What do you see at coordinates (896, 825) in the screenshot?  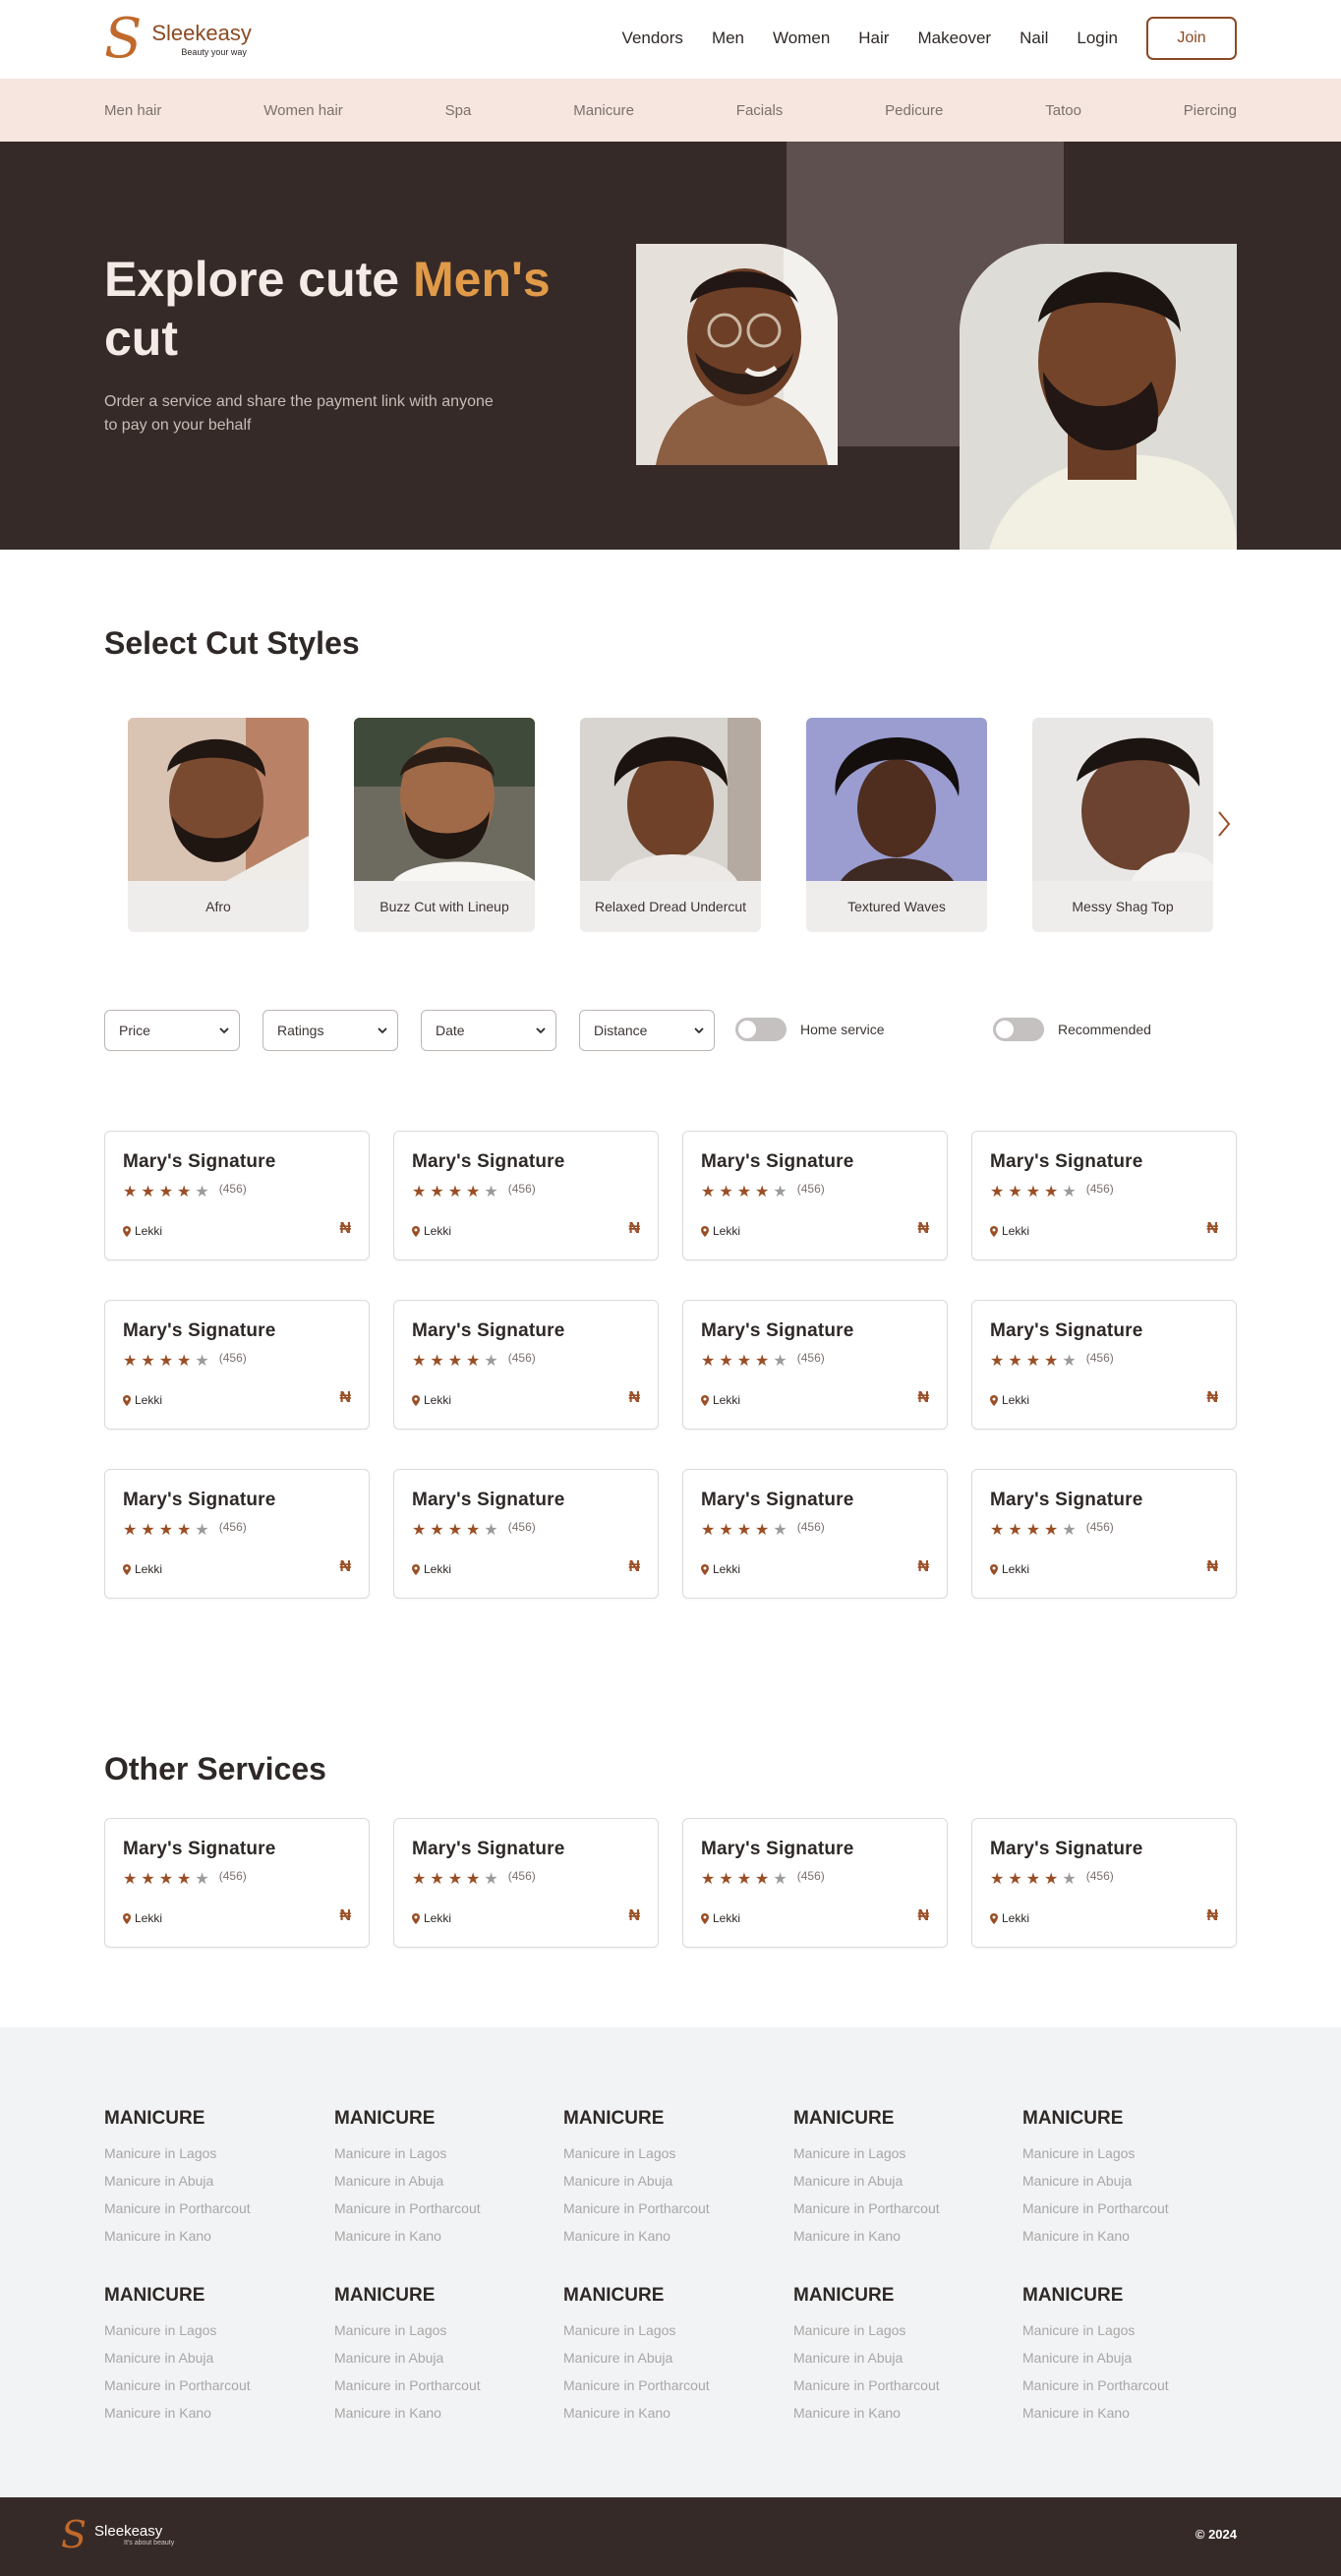 I see `style-card-textured-waves: Textured Waves` at bounding box center [896, 825].